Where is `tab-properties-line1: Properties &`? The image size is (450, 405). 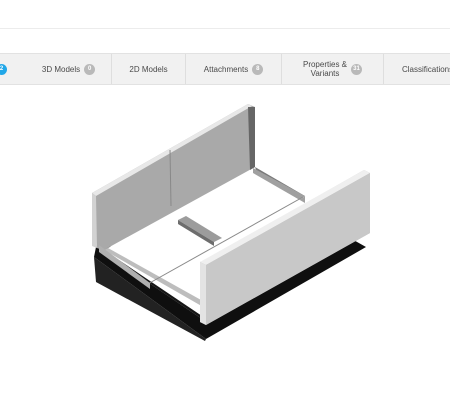
tab-properties-line1: Properties & is located at coordinates (325, 64).